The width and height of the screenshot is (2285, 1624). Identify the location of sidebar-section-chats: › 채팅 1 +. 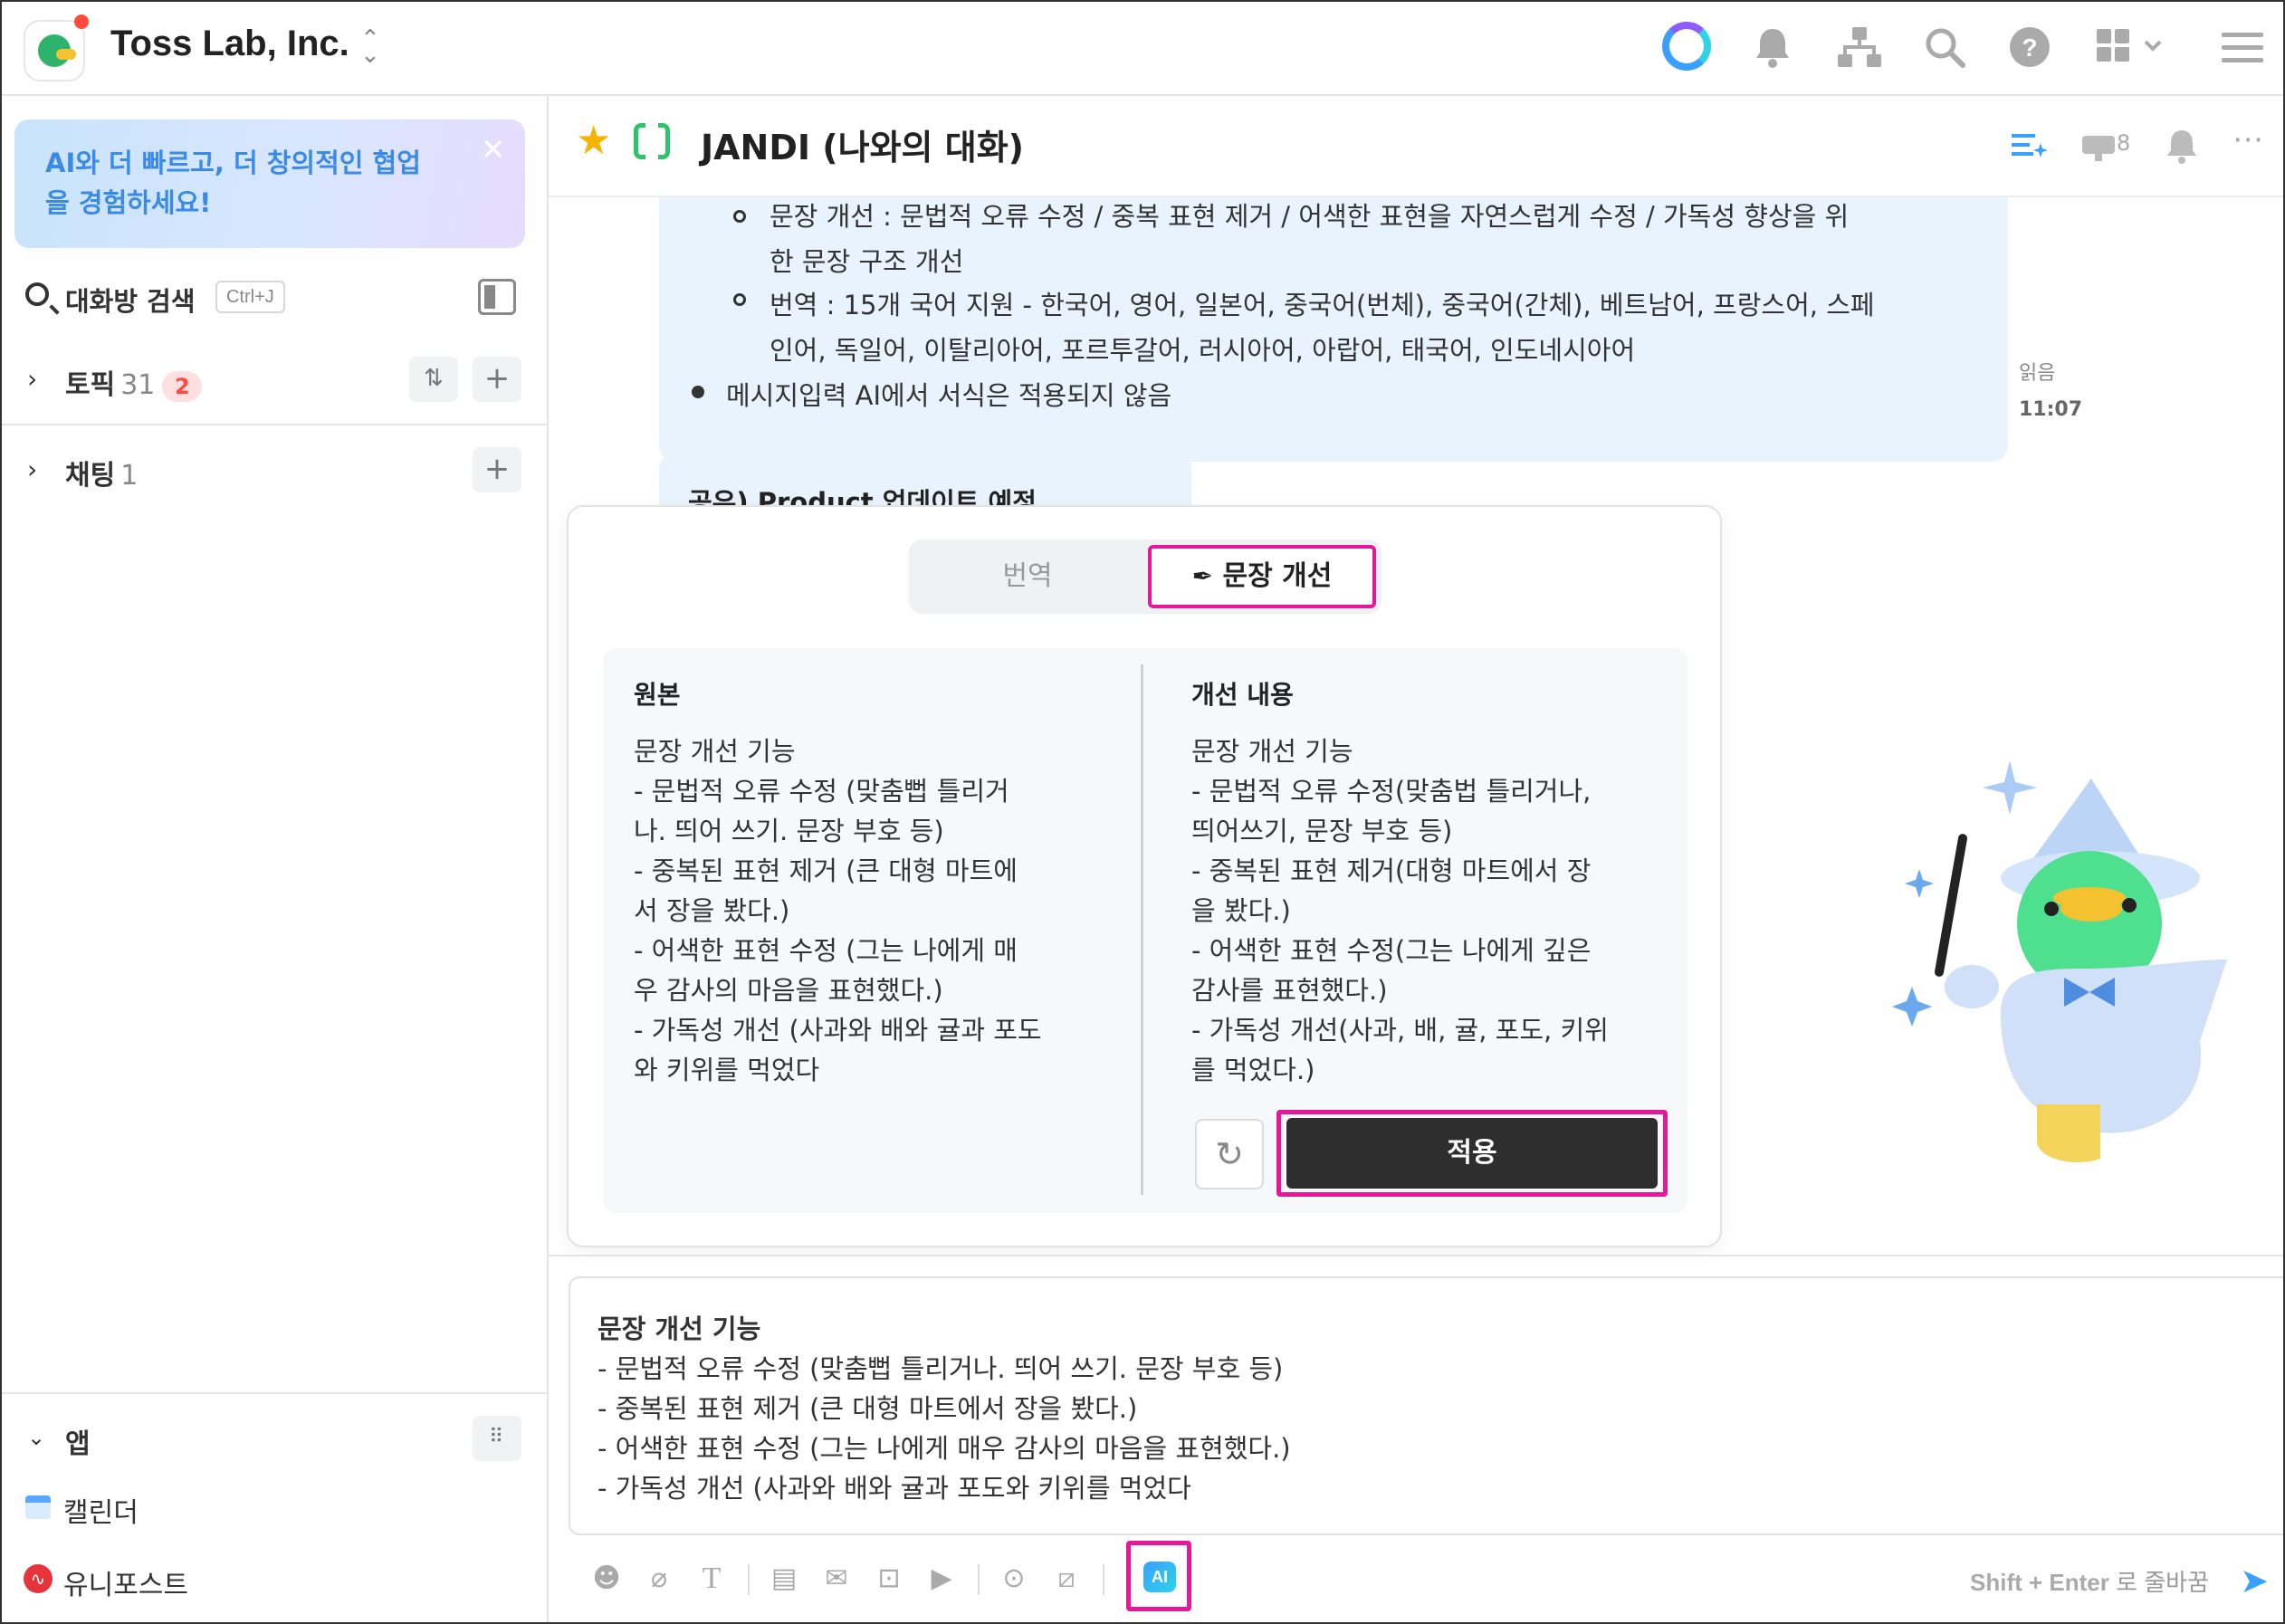
(275, 469).